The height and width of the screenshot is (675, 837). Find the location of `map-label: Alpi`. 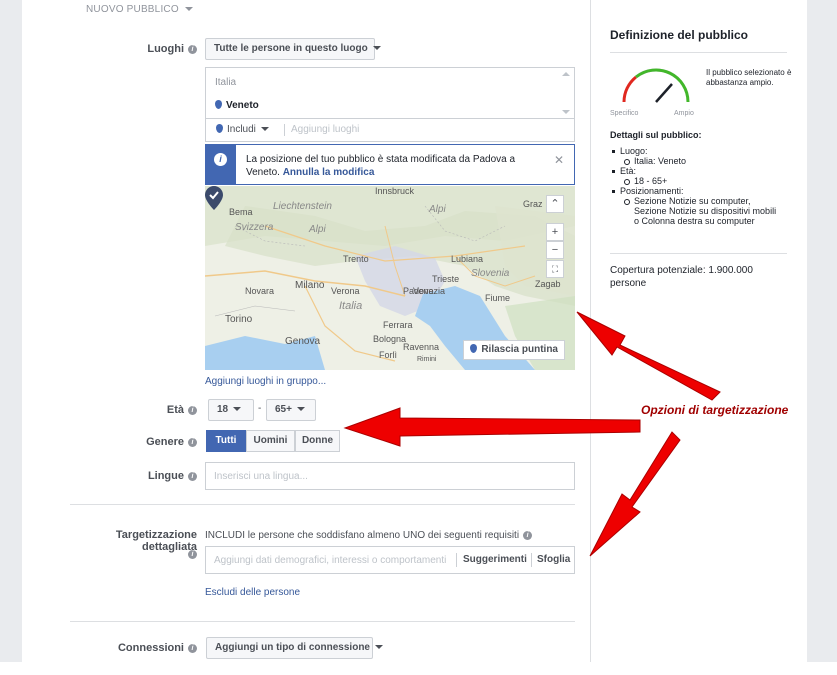

map-label: Alpi is located at coordinates (437, 209).